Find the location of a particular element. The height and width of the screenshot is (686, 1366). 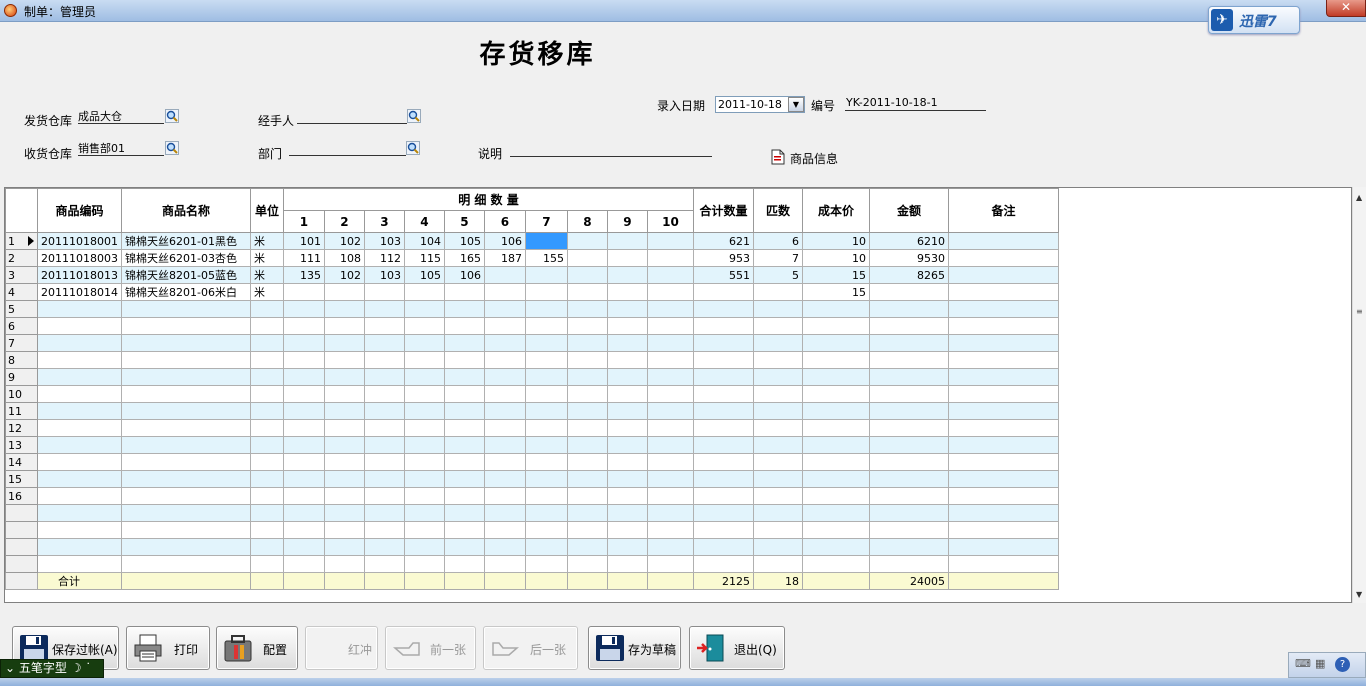

table-row: 10 is located at coordinates (532, 394).